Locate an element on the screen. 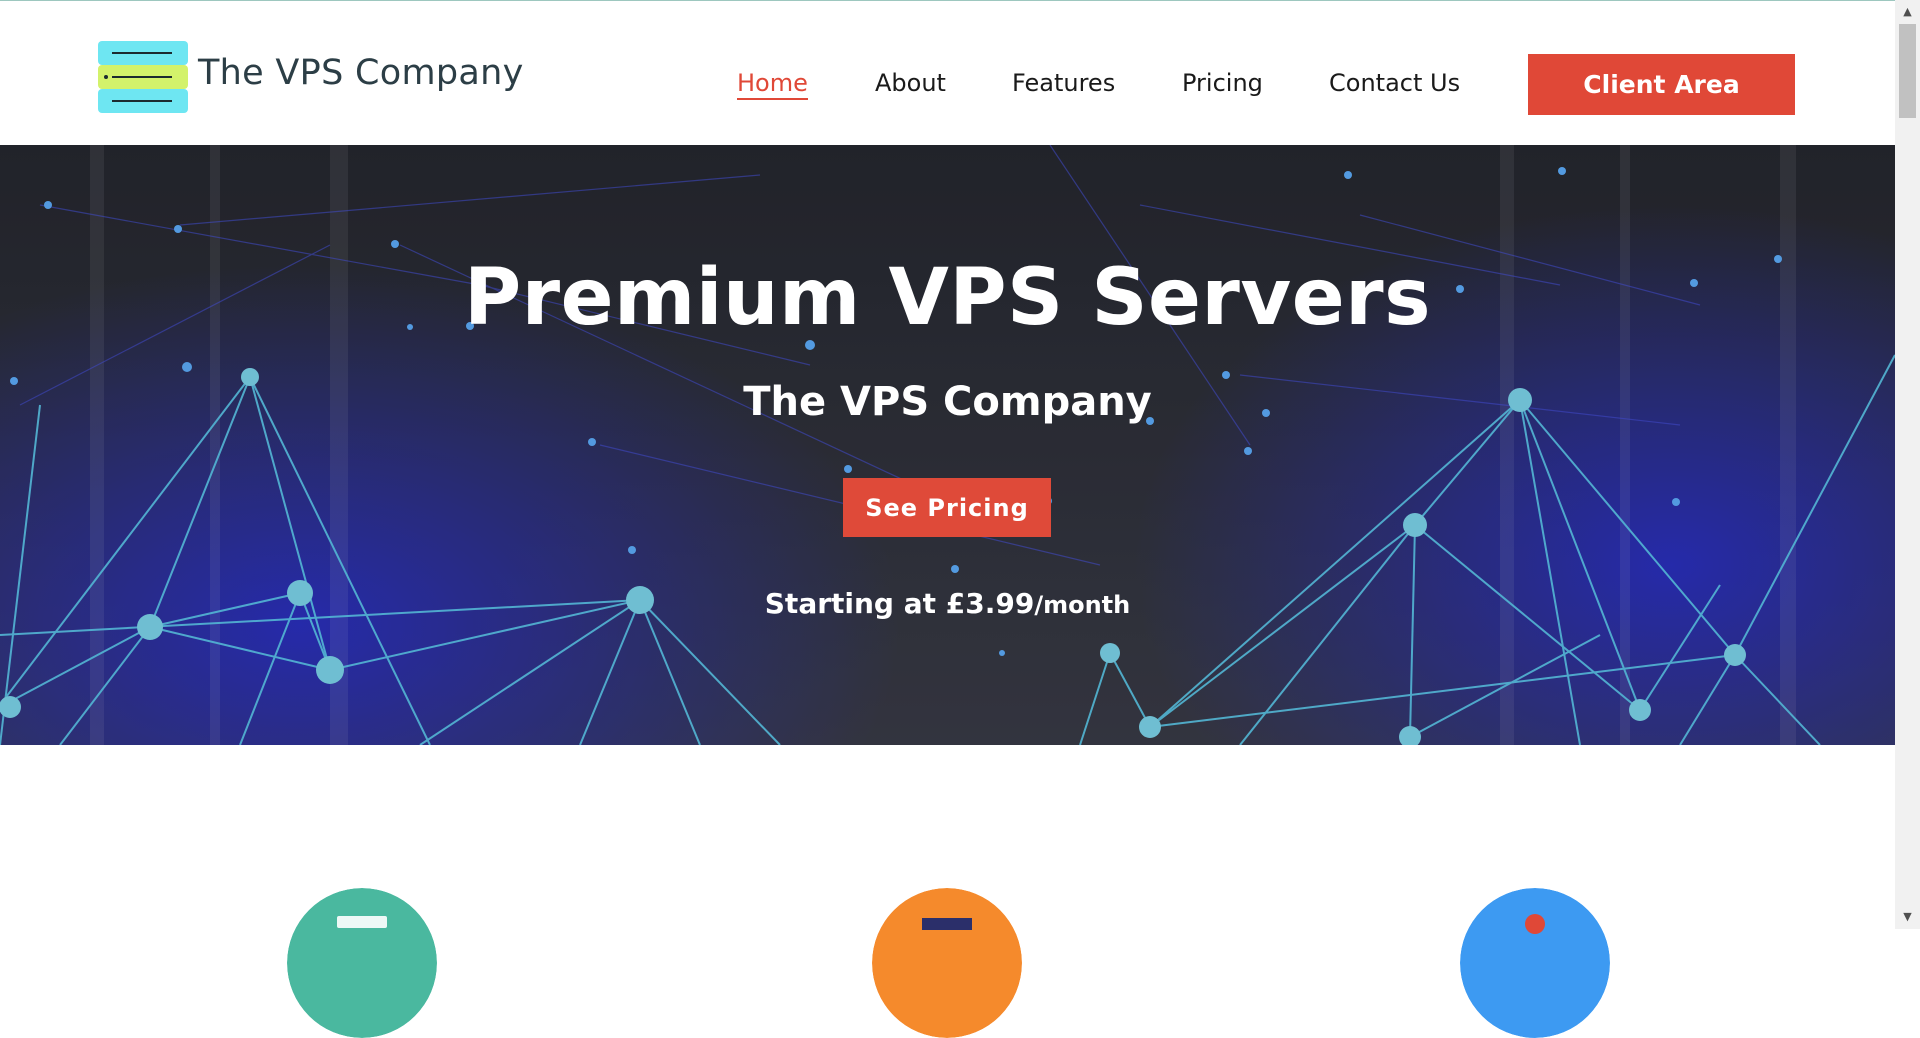  feature-circle-globe is located at coordinates (1535, 963).